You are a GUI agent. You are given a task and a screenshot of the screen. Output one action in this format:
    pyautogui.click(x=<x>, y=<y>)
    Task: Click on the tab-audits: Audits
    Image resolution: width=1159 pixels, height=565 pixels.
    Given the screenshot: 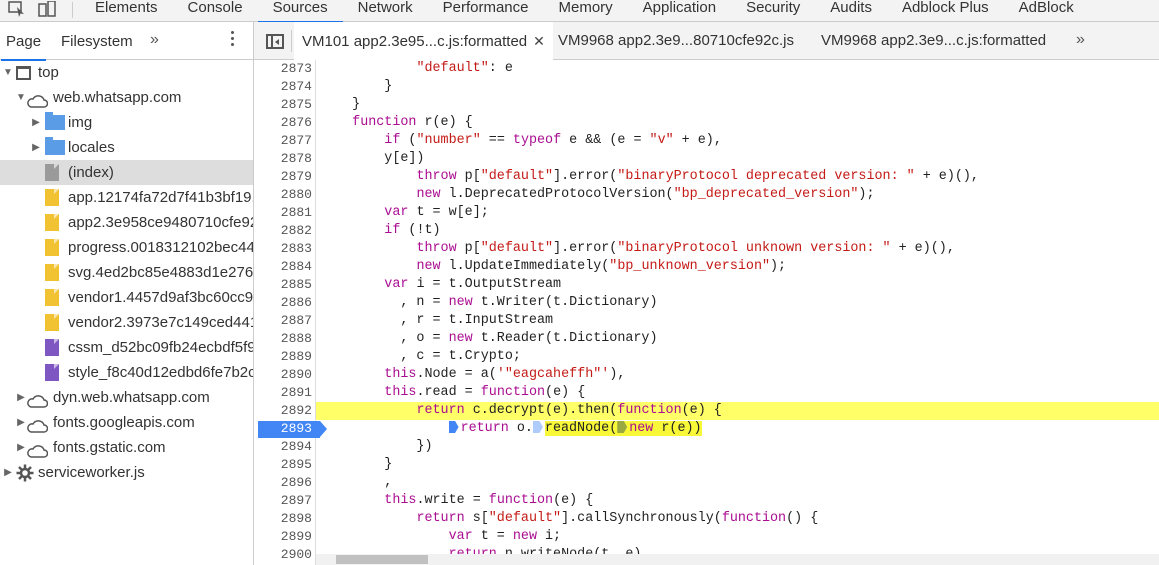 What is the action you would take?
    pyautogui.click(x=851, y=11)
    